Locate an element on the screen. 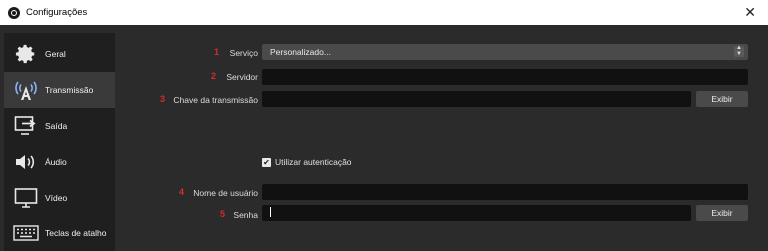 Image resolution: width=768 pixels, height=251 pixels. chave-label: Chave da transmissão is located at coordinates (215, 100).